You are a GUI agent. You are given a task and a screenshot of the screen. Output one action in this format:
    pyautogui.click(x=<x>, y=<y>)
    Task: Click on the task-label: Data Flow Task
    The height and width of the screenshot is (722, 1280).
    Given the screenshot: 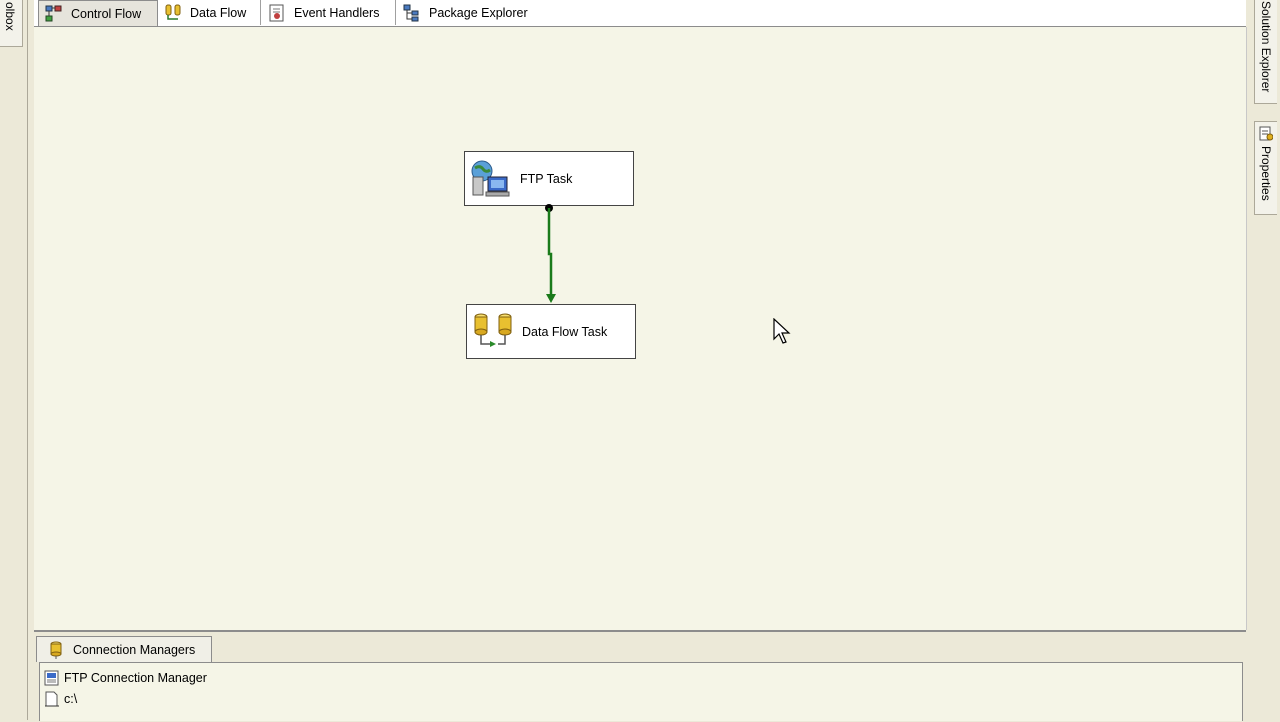 What is the action you would take?
    pyautogui.click(x=565, y=331)
    